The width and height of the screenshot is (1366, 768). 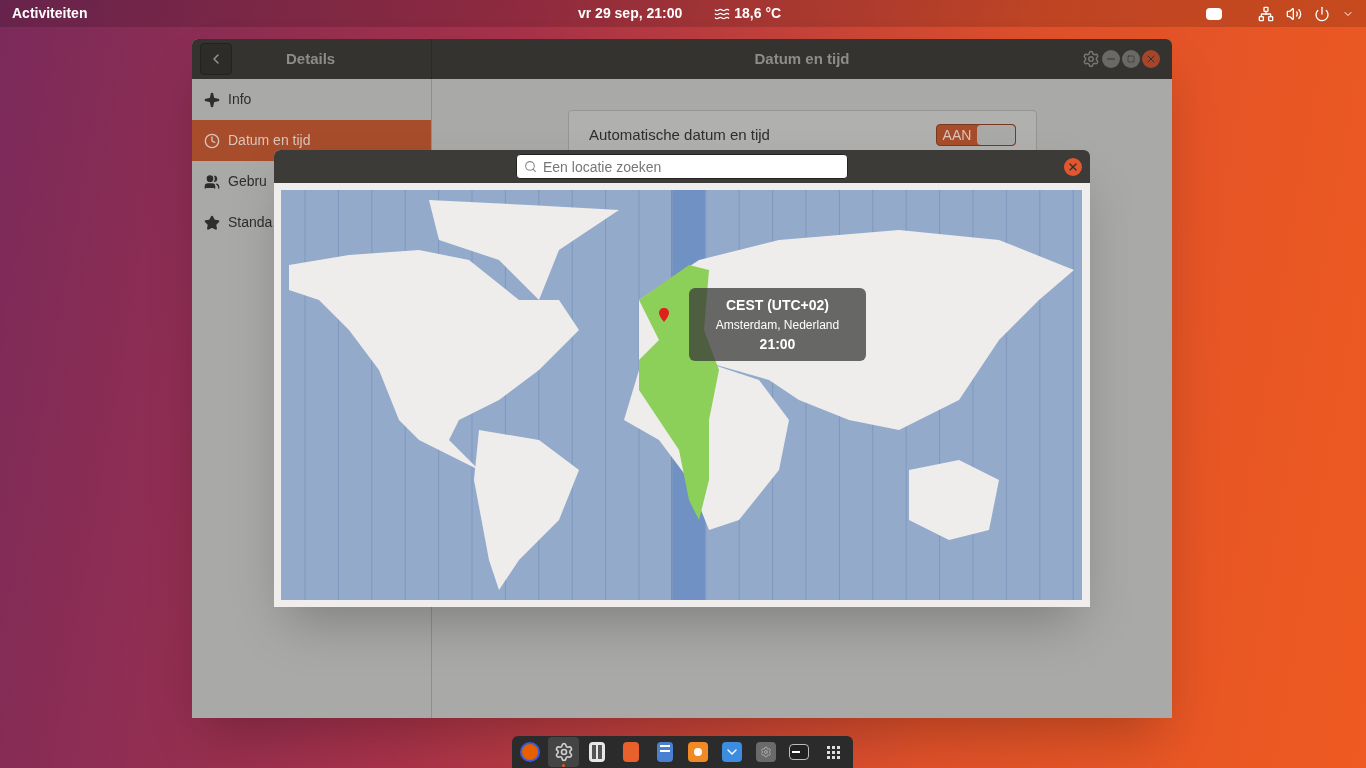 What do you see at coordinates (212, 222) in the screenshot?
I see `star-icon` at bounding box center [212, 222].